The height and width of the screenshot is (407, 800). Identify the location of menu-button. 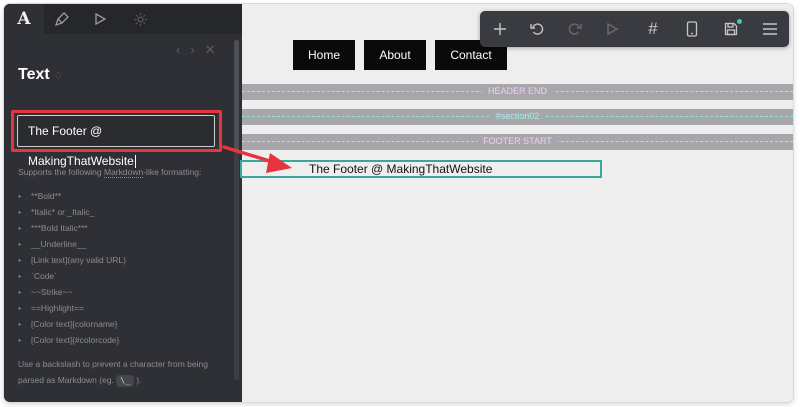
(770, 29).